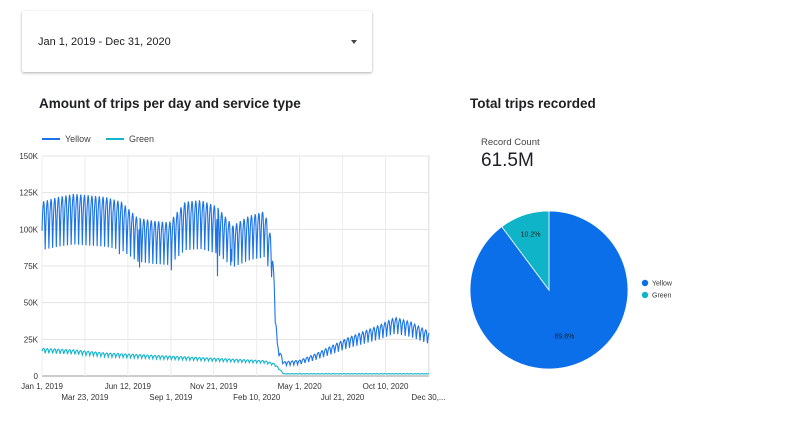  What do you see at coordinates (645, 283) in the screenshot?
I see `pie-legend-dot-yellow` at bounding box center [645, 283].